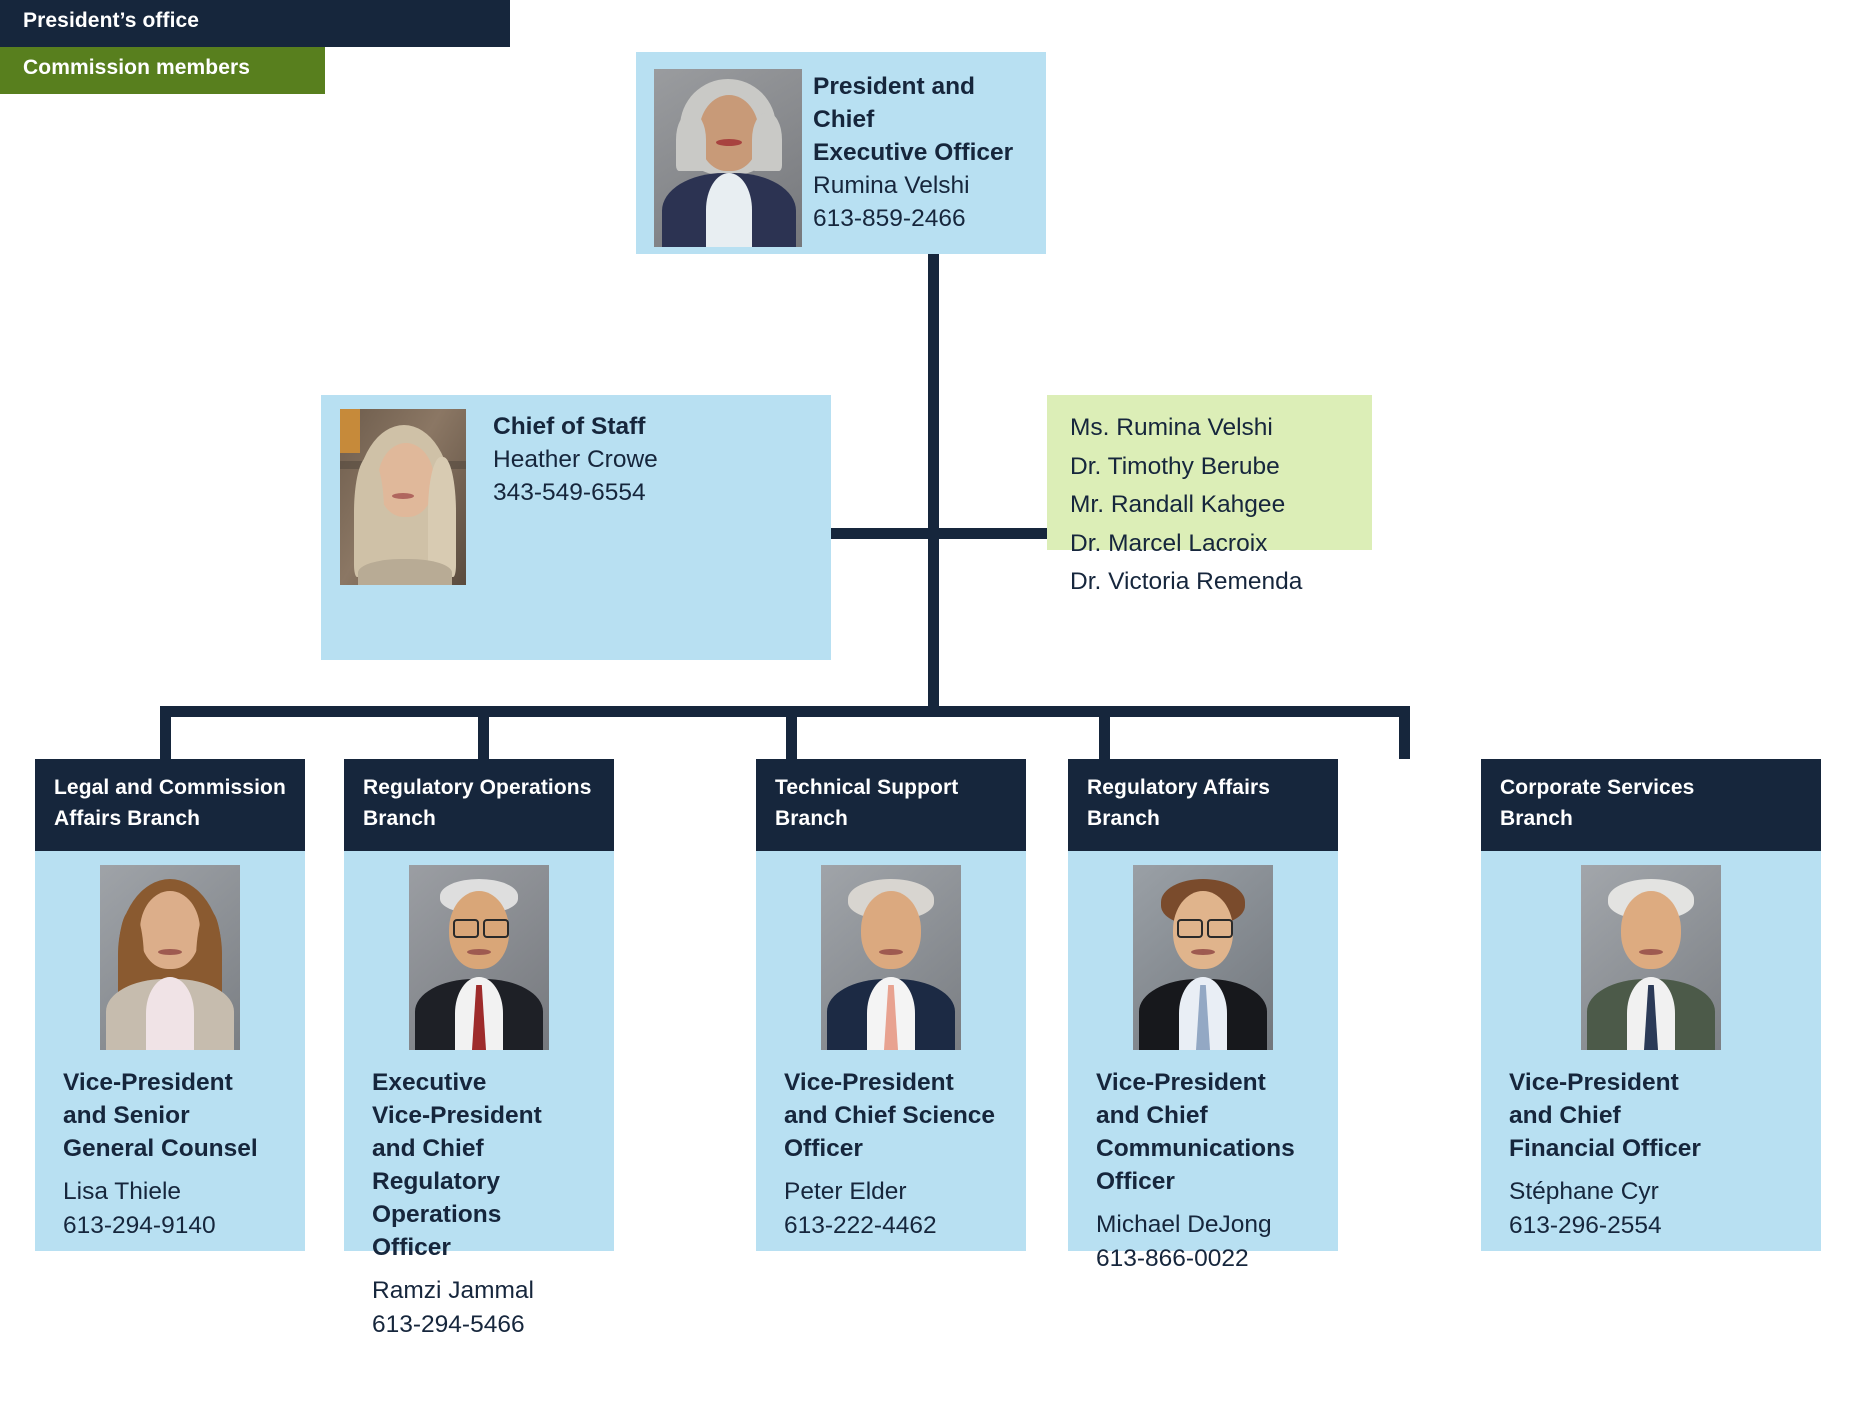 This screenshot has height=1401, width=1863. Describe the element at coordinates (122, 1191) in the screenshot. I see `branch-person-name-1: Lisa Thiele` at that location.